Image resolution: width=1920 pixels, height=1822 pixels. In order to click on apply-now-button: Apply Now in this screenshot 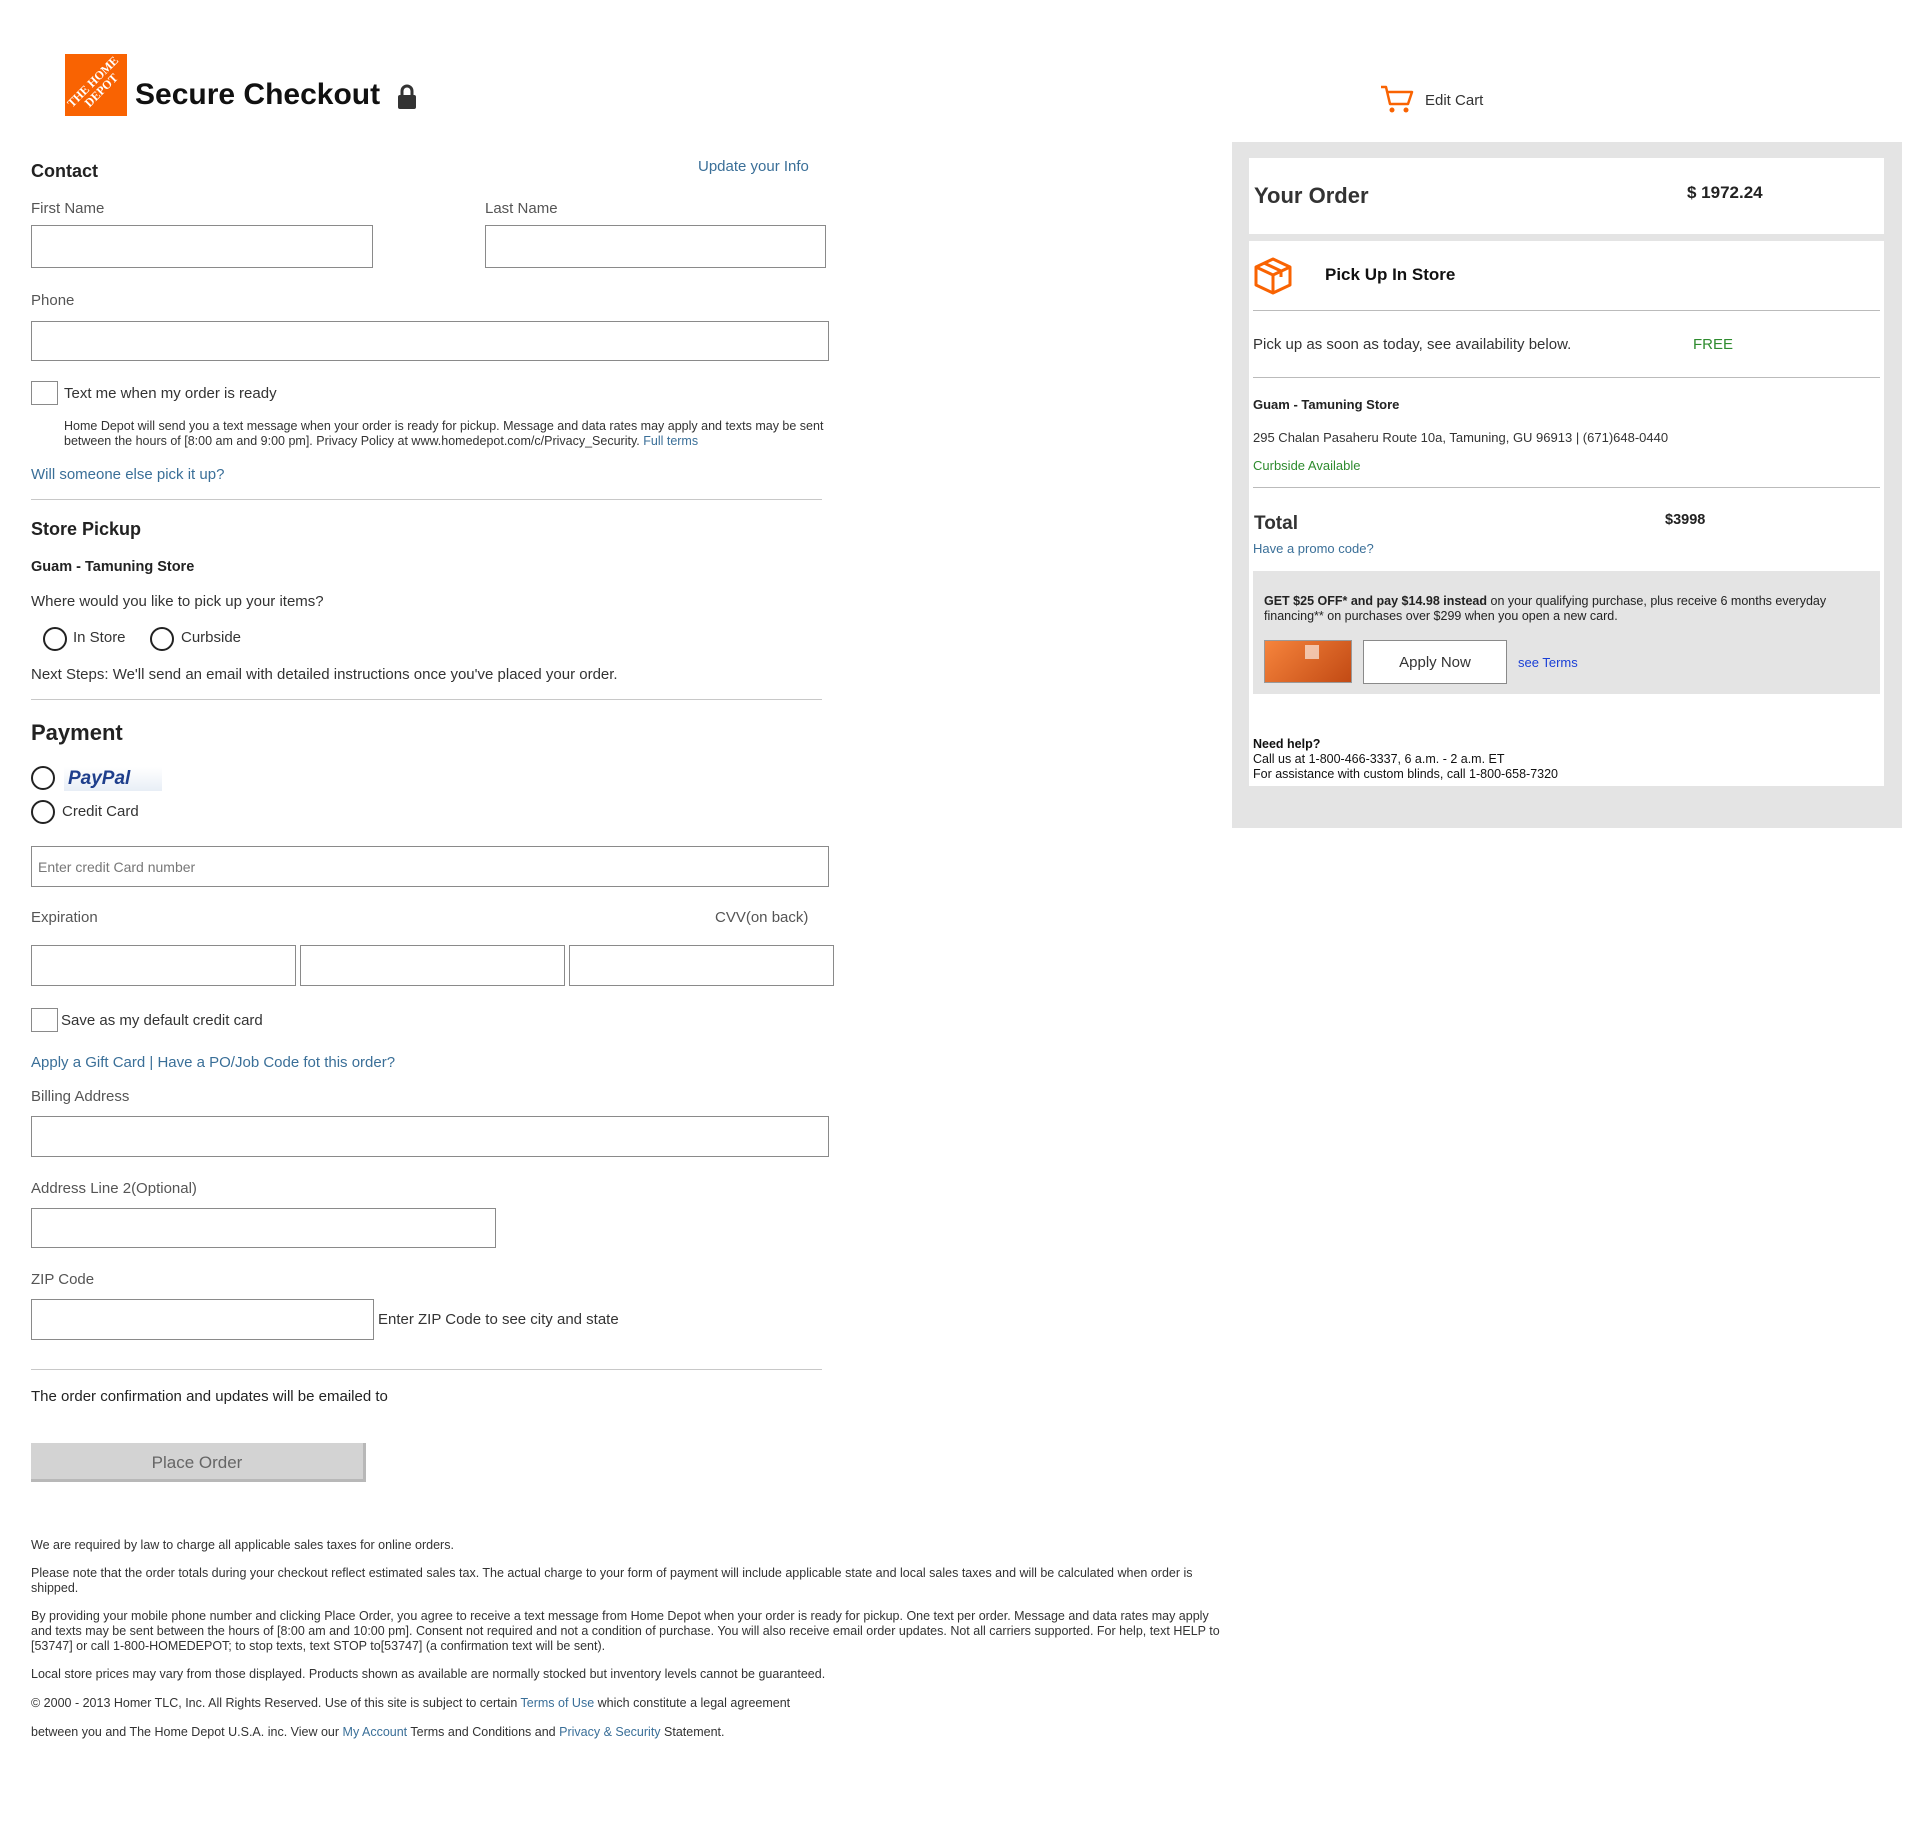, I will do `click(1435, 662)`.